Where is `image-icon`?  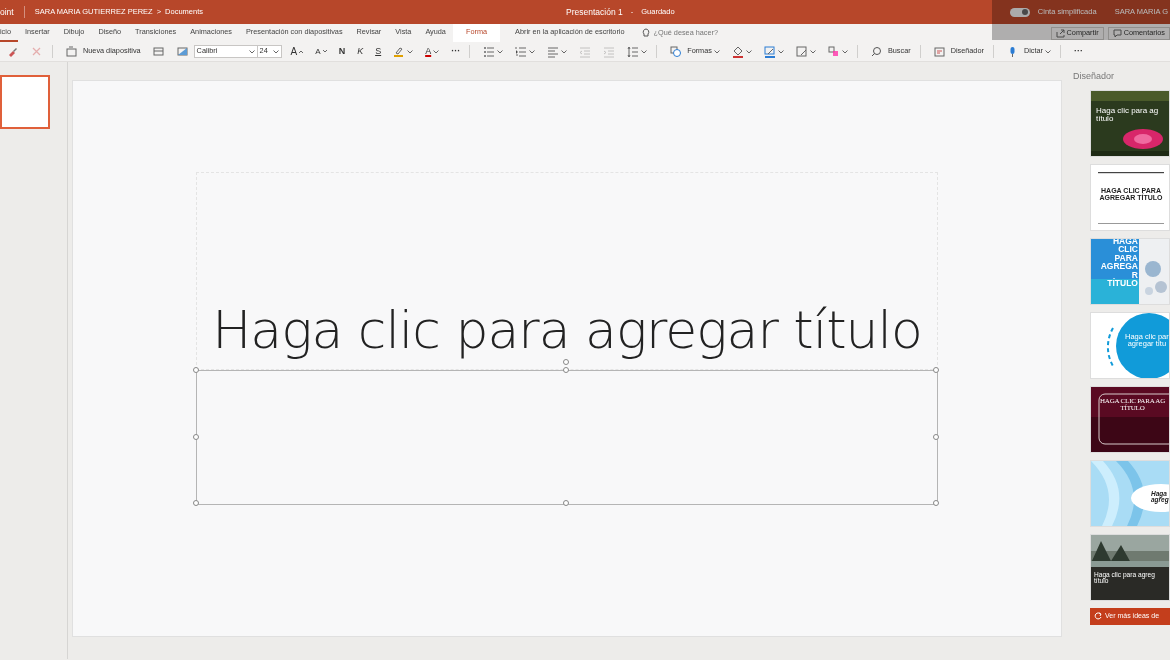 image-icon is located at coordinates (182, 51).